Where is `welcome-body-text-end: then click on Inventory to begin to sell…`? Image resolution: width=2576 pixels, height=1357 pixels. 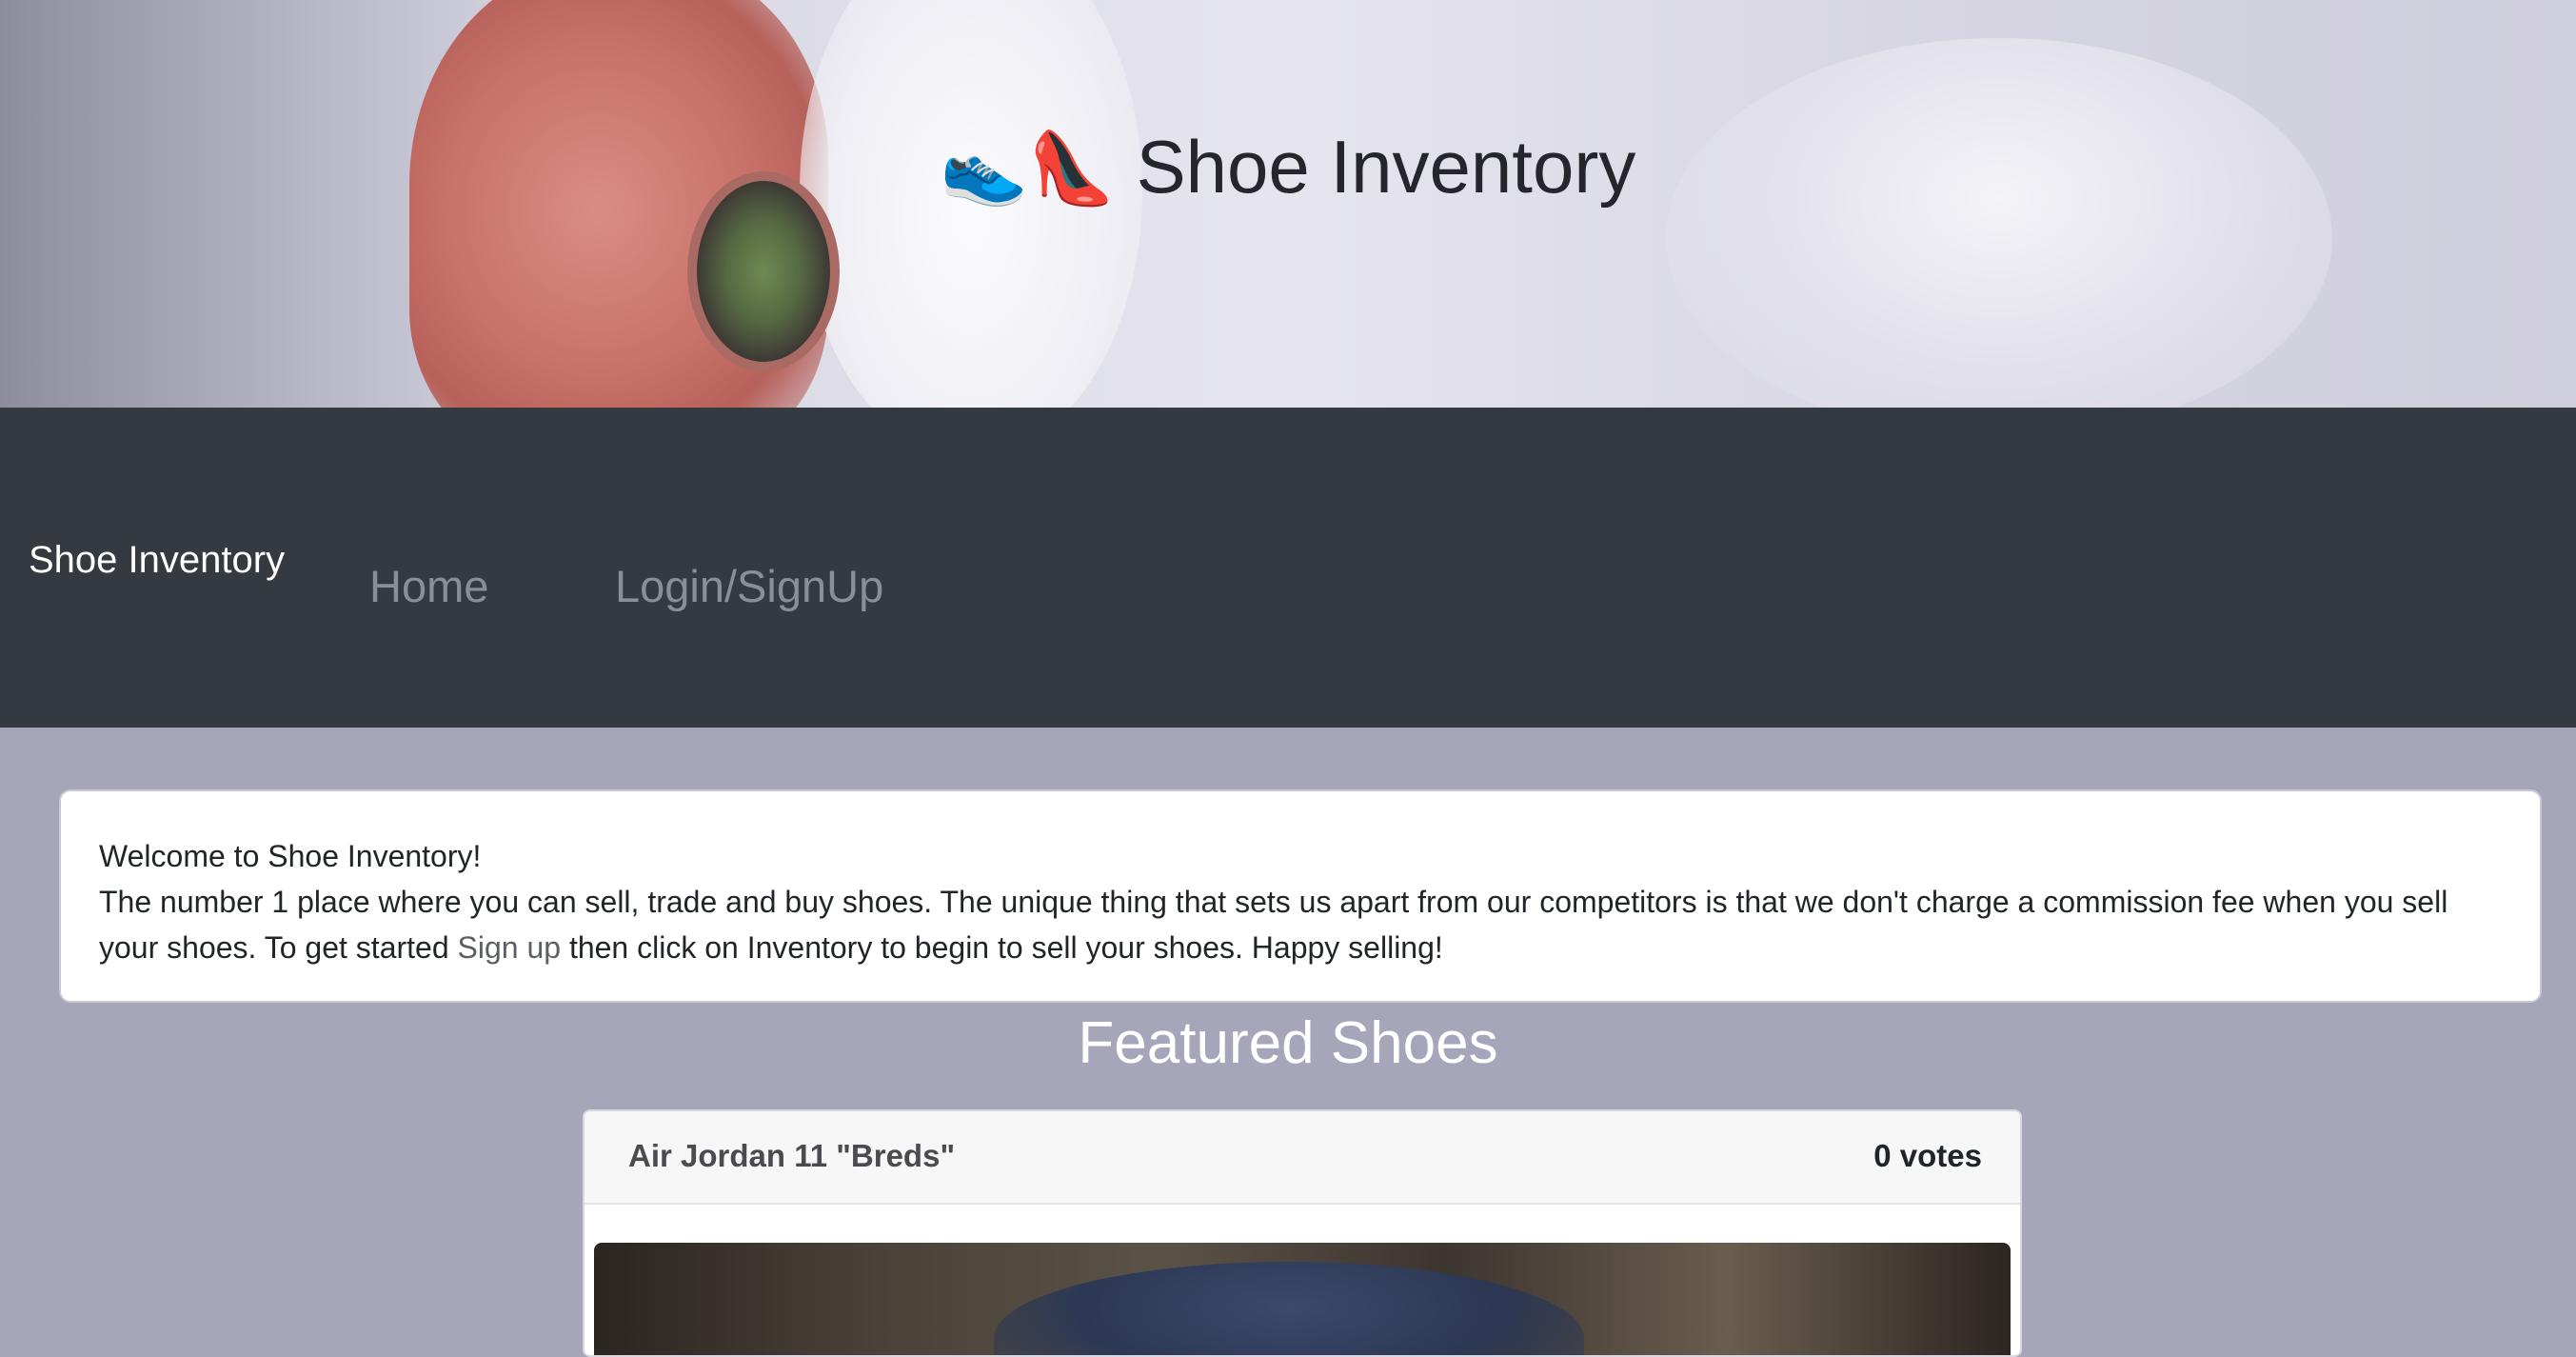 welcome-body-text-end: then click on Inventory to begin to sell… is located at coordinates (1002, 947).